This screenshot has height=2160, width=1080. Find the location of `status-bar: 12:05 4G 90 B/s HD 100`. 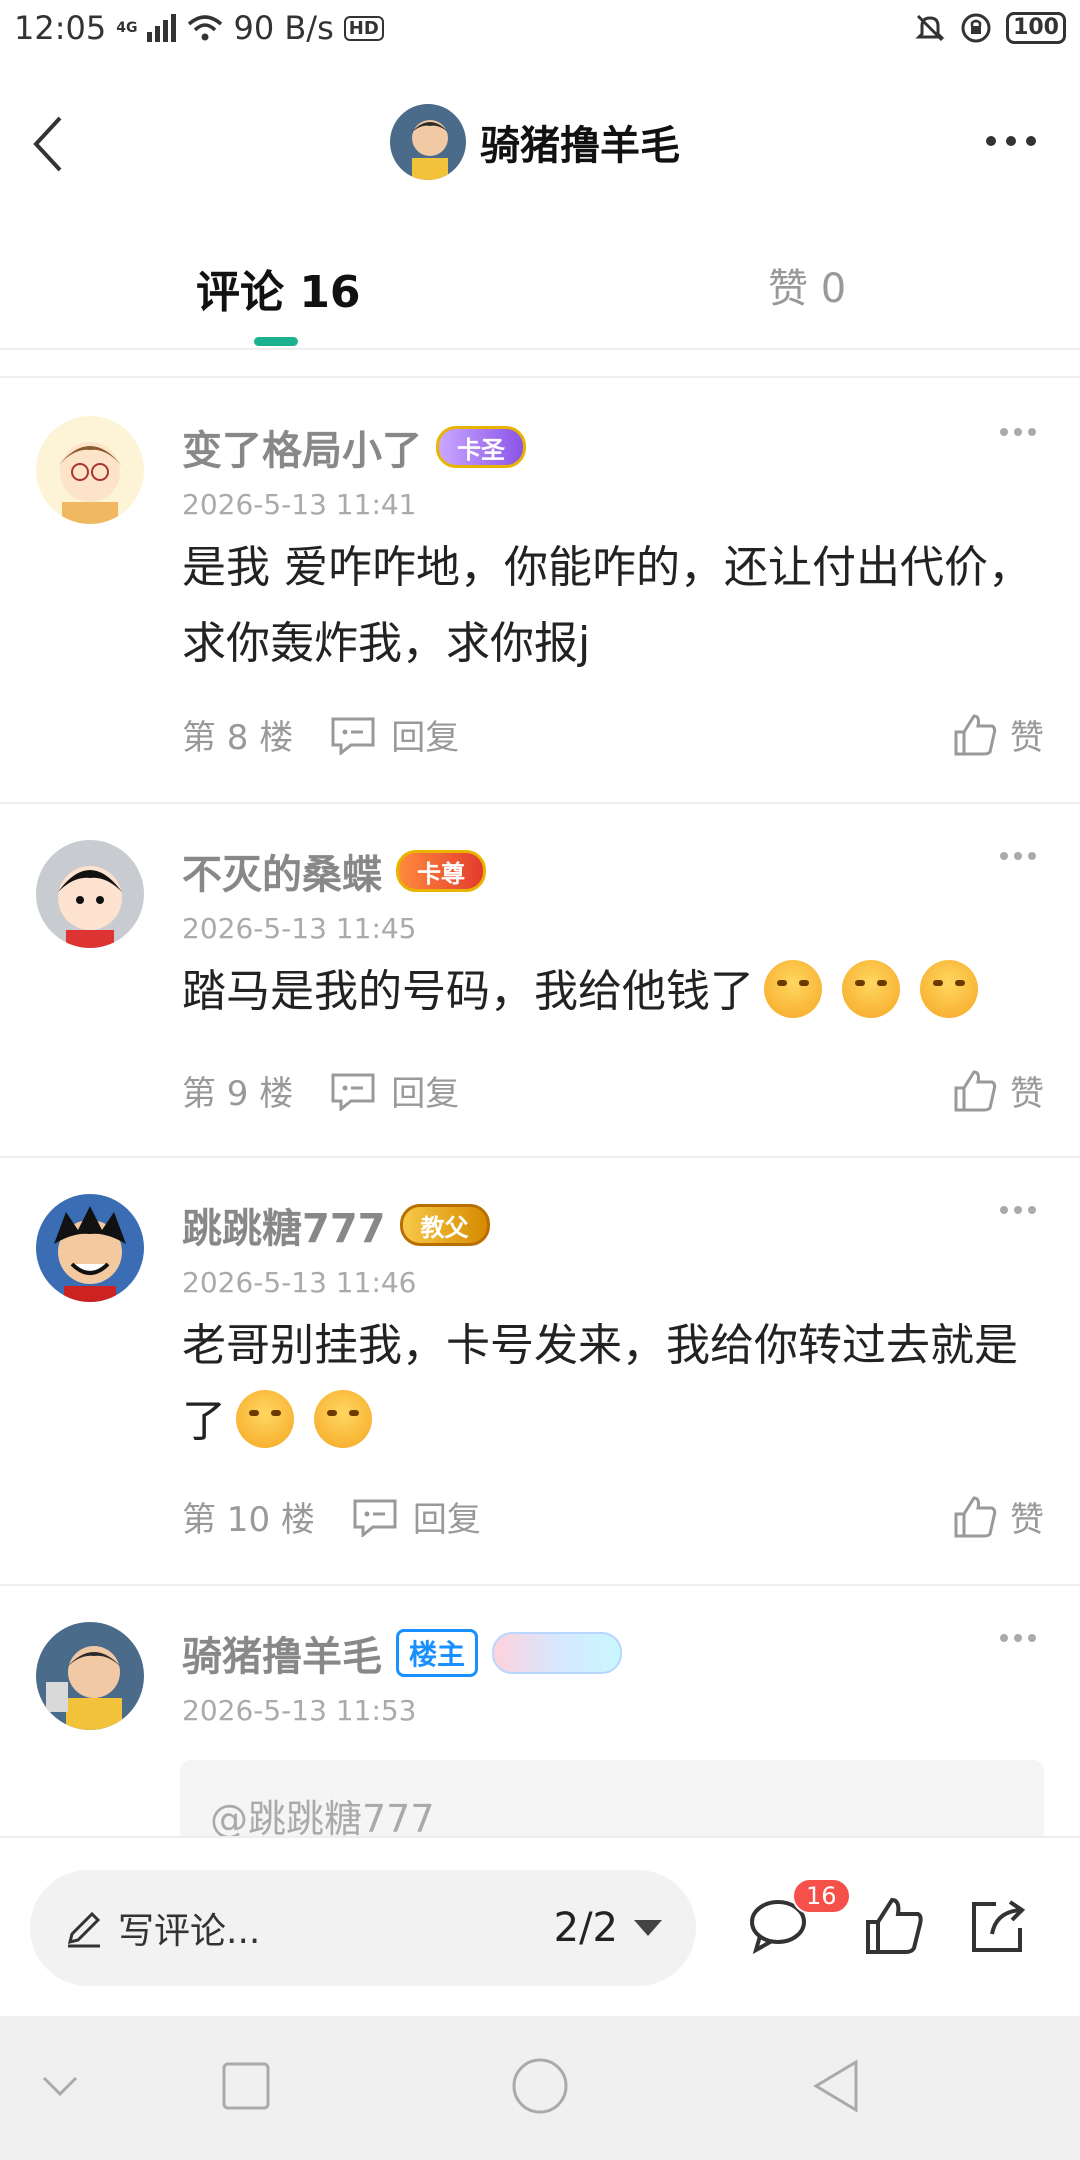

status-bar: 12:05 4G 90 B/s HD 100 is located at coordinates (540, 28).